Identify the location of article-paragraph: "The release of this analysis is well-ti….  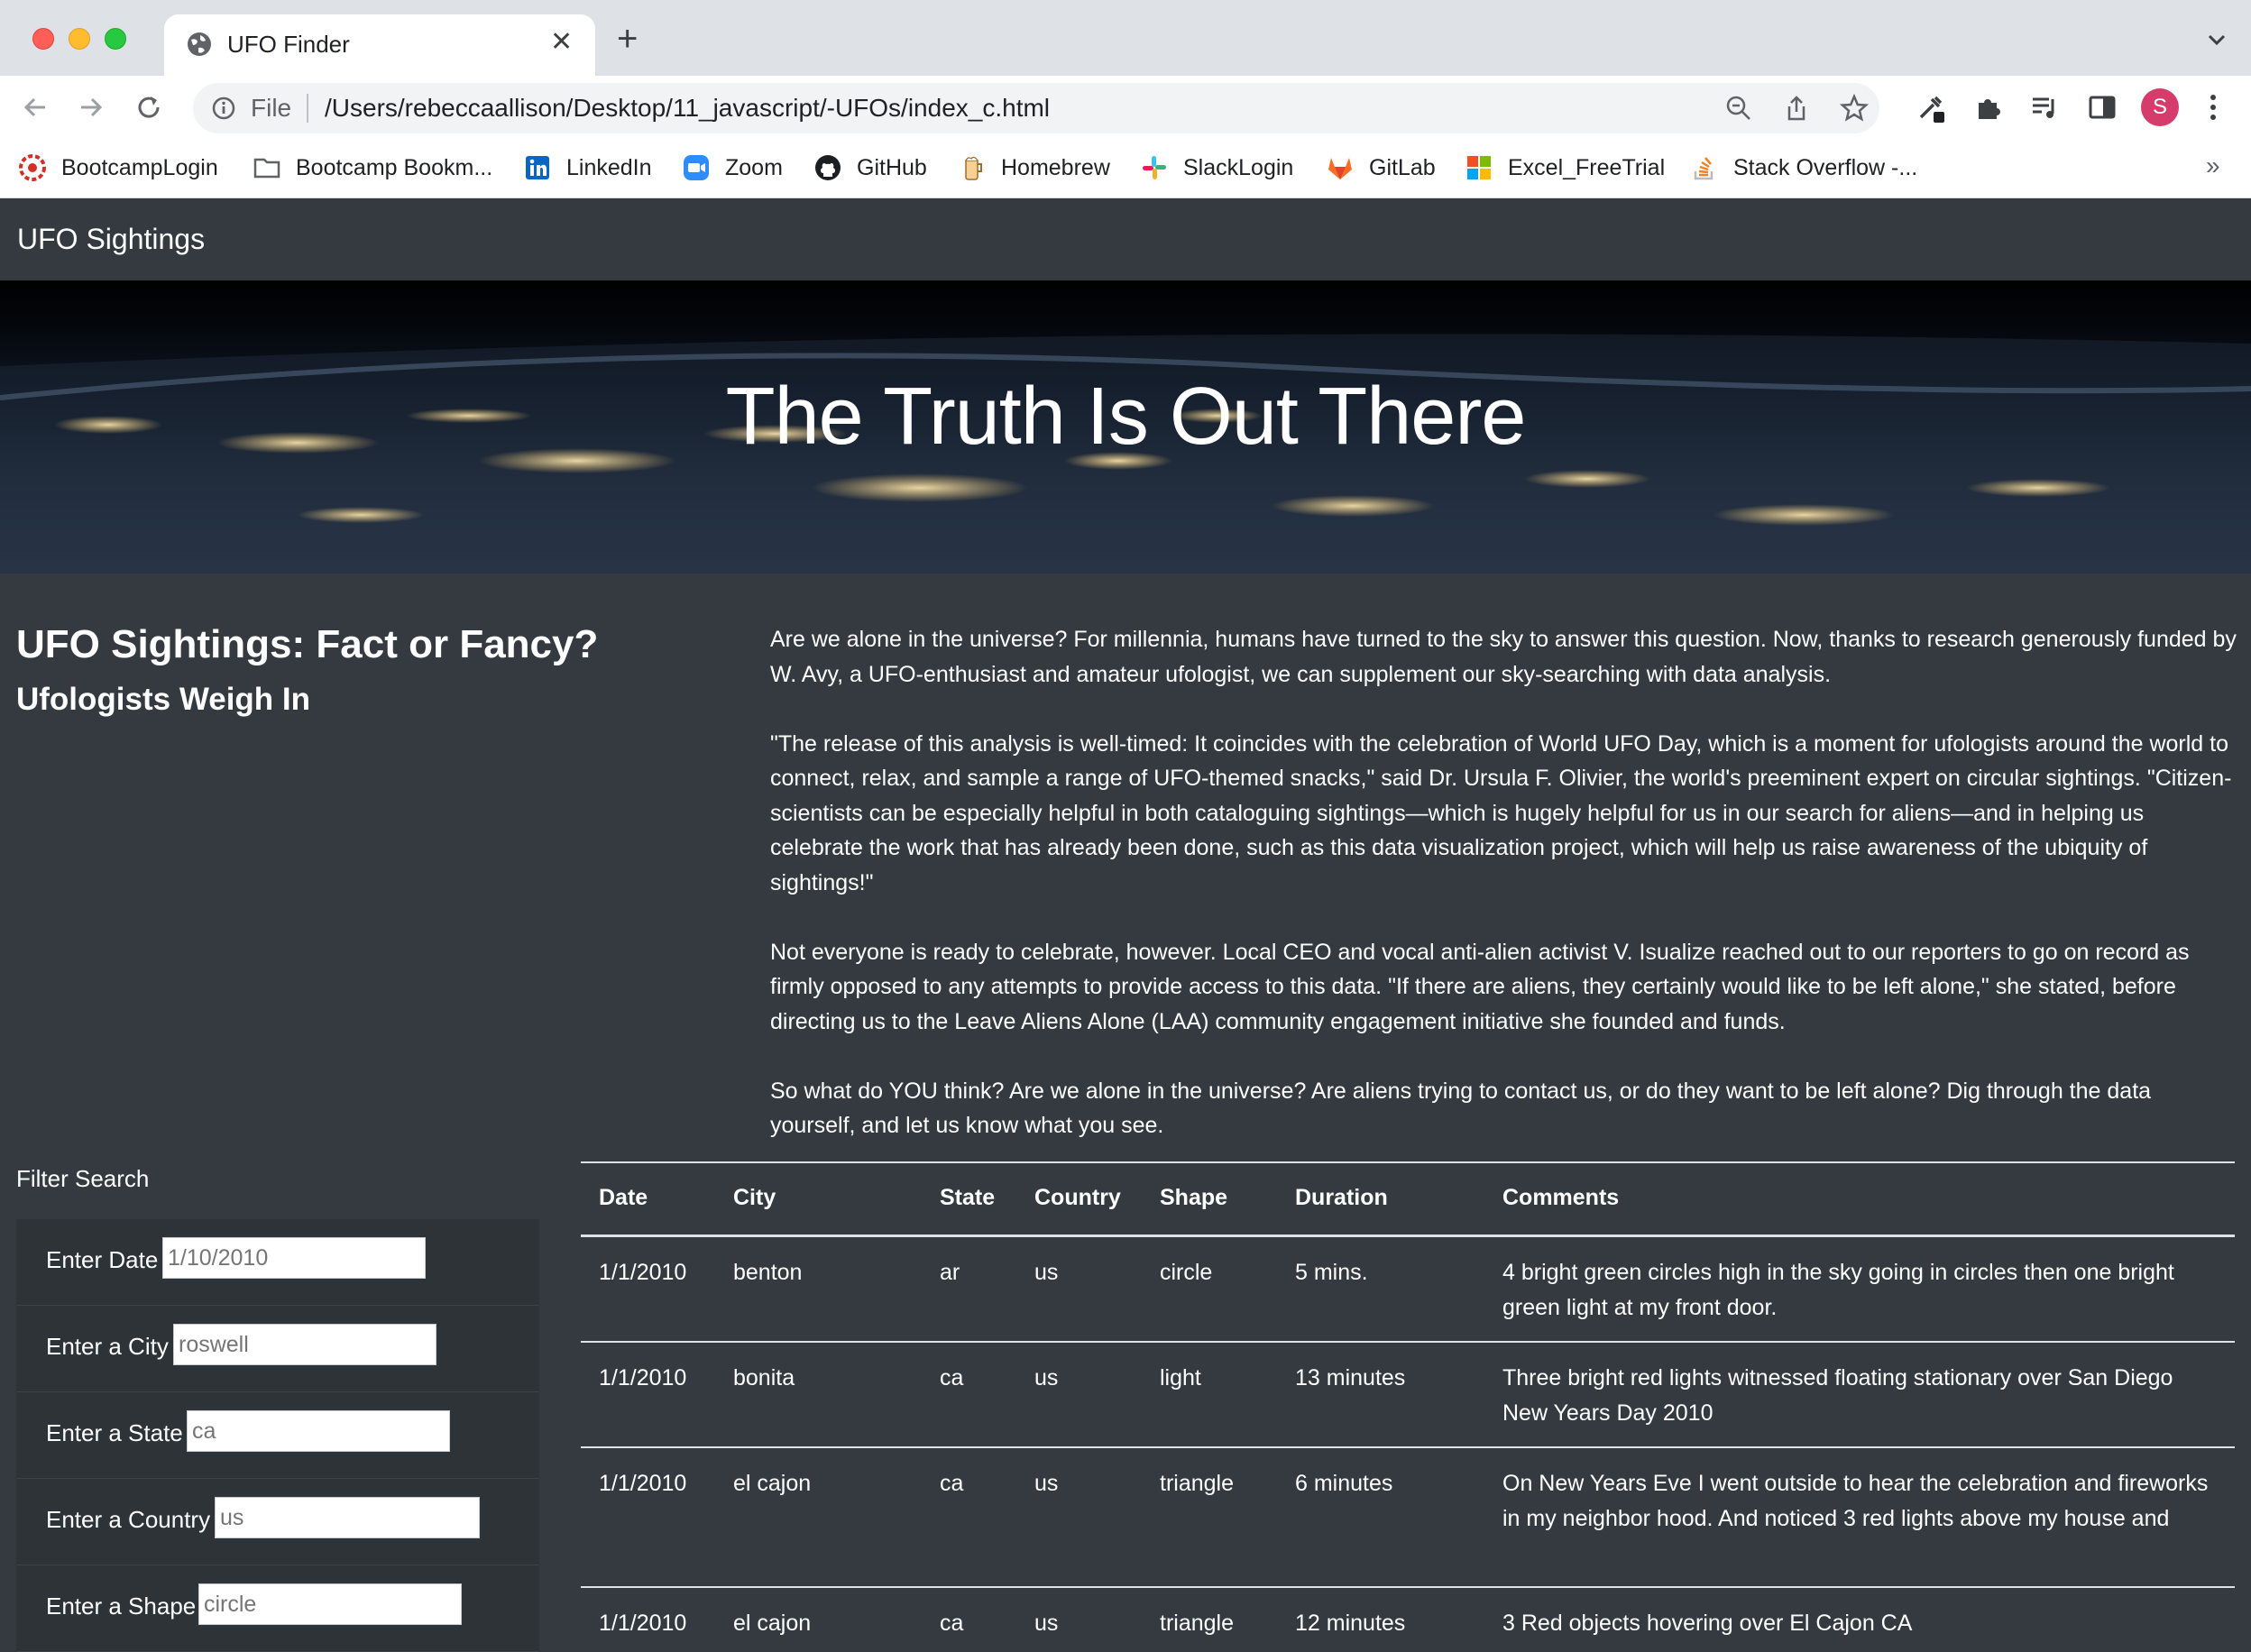
(1501, 813).